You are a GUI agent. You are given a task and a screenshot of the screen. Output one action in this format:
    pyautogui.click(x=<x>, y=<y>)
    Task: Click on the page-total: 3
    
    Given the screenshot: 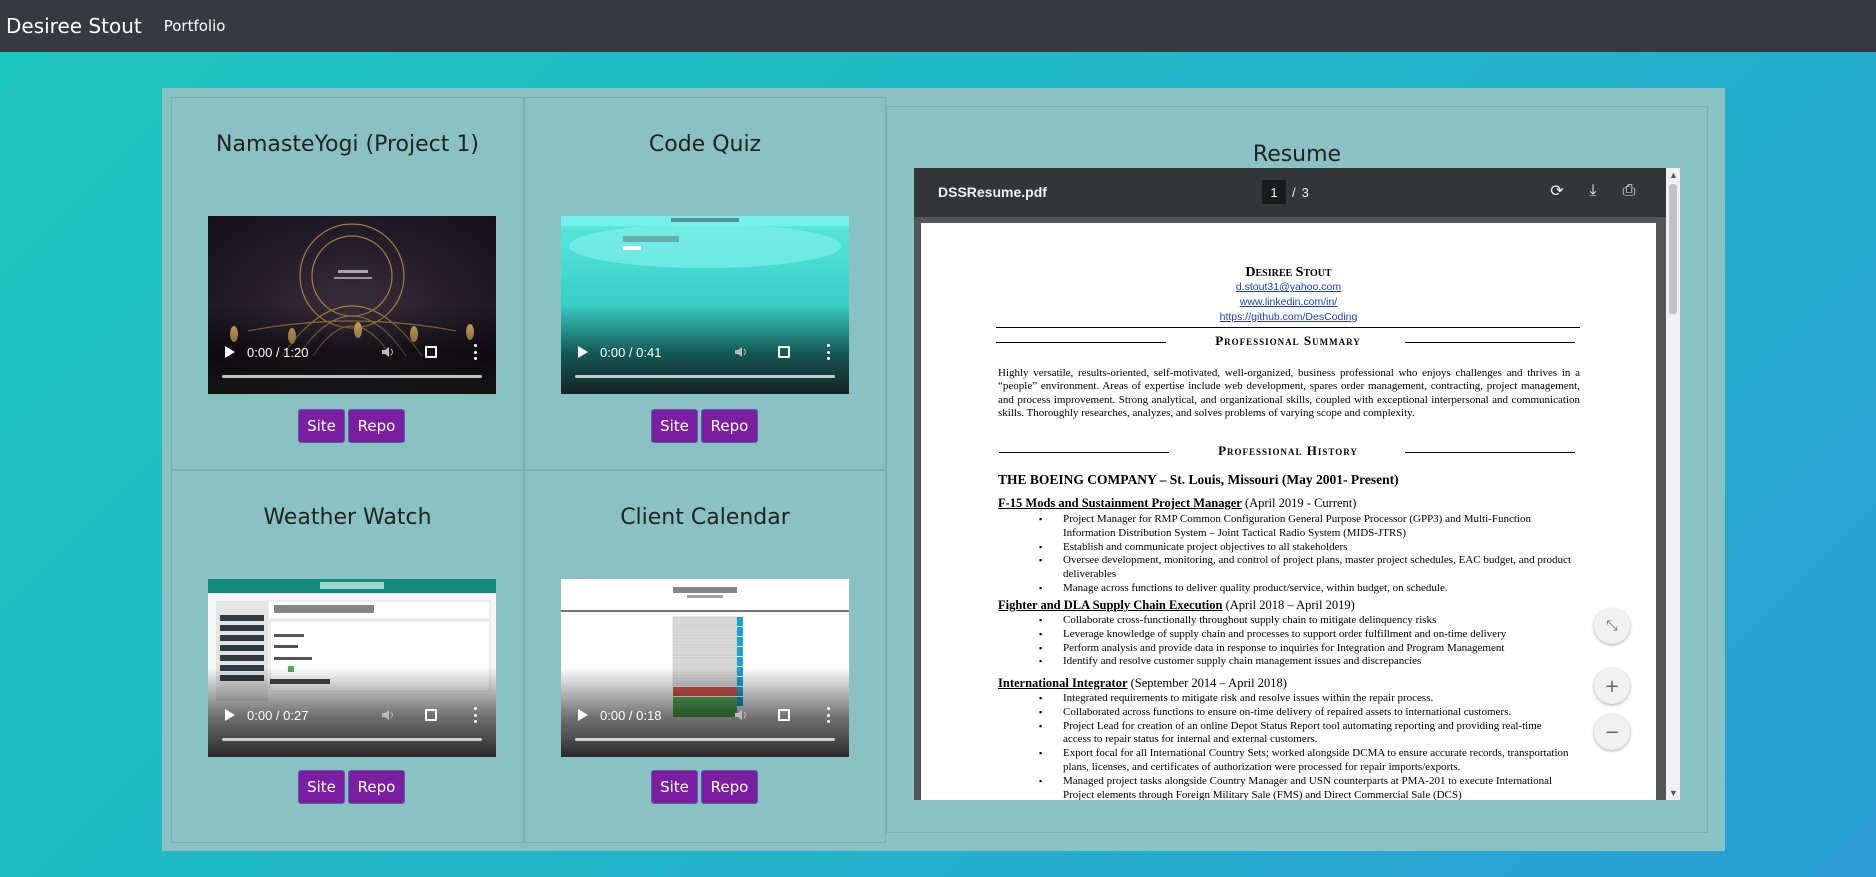 What is the action you would take?
    pyautogui.click(x=1305, y=192)
    